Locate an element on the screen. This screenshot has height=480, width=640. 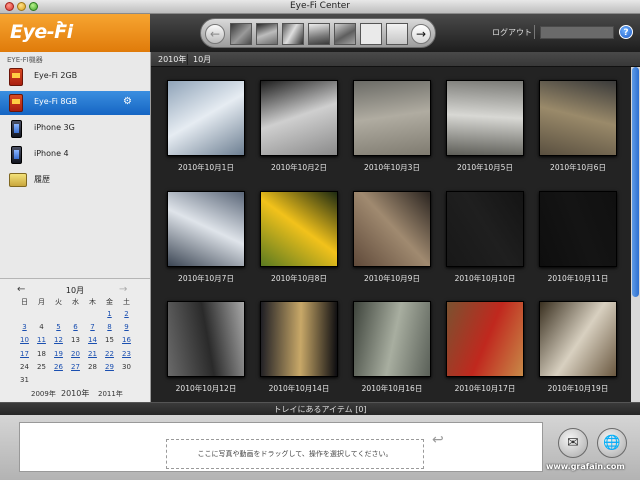
sidebar-item-label: 履歴 is located at coordinates (42, 179).